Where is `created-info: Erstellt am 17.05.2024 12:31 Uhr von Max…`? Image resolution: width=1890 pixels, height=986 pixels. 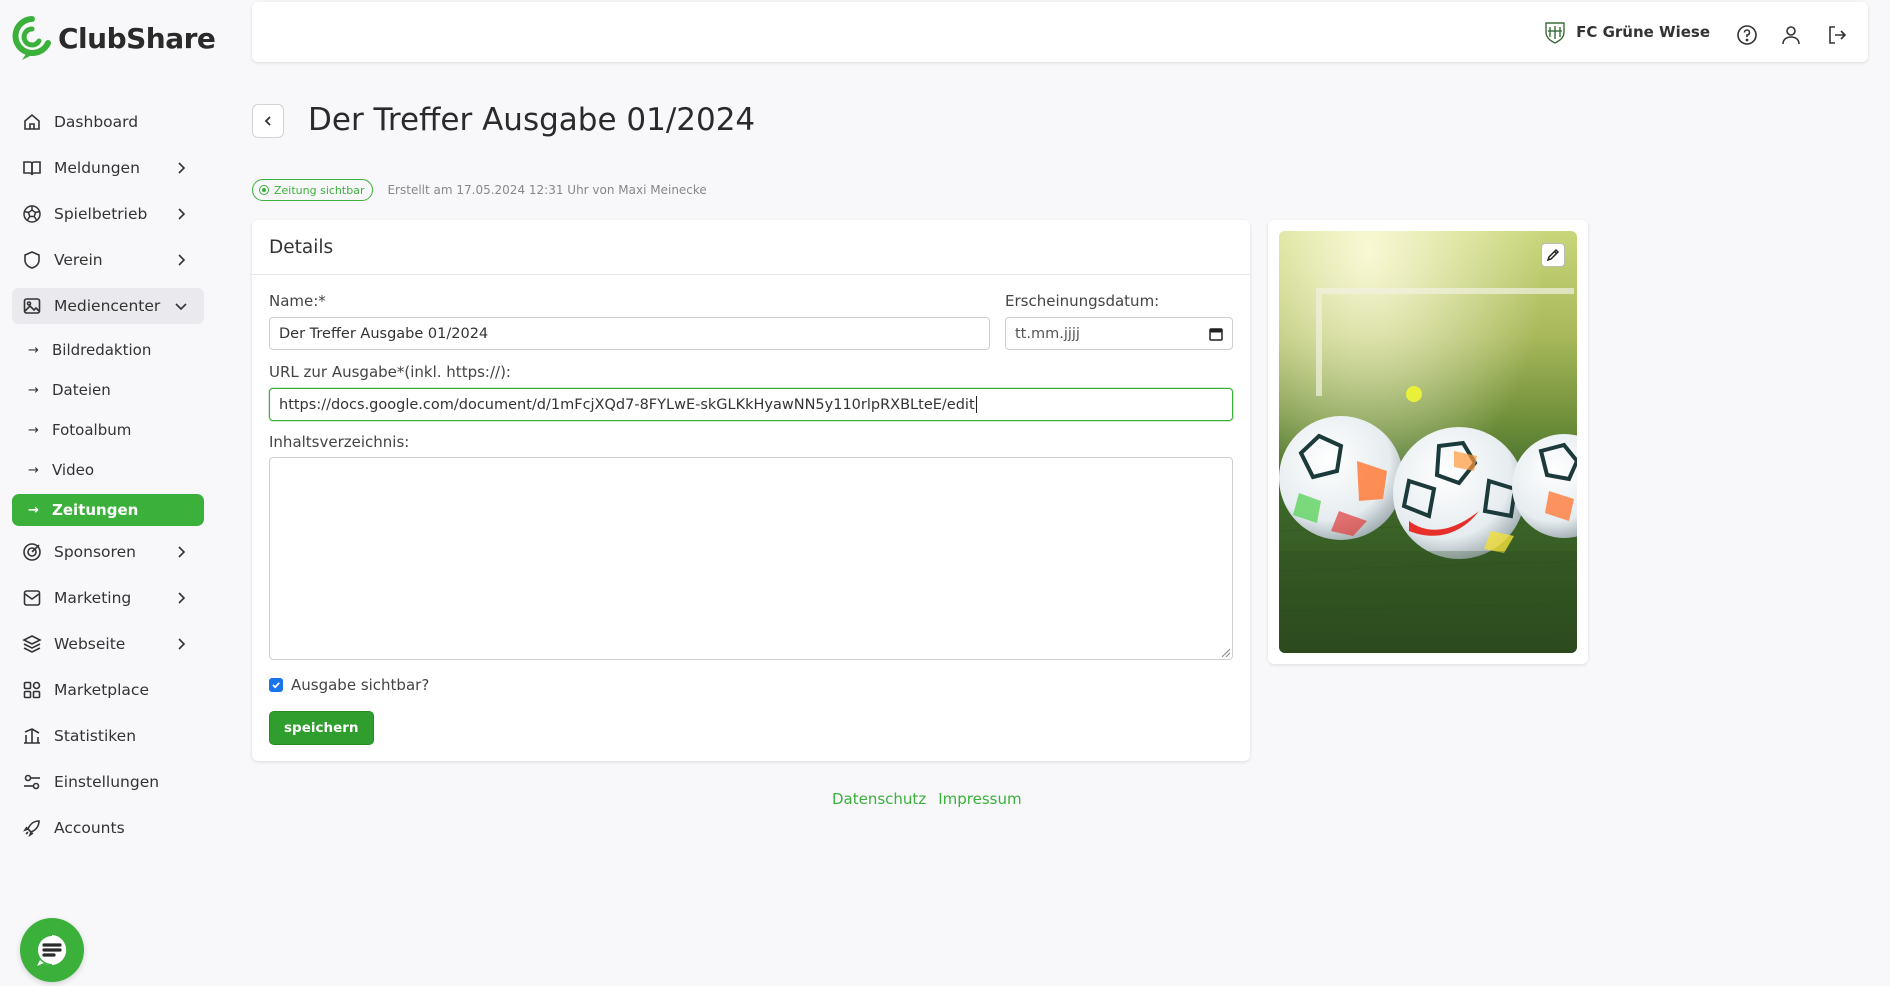 created-info: Erstellt am 17.05.2024 12:31 Uhr von Max… is located at coordinates (547, 190).